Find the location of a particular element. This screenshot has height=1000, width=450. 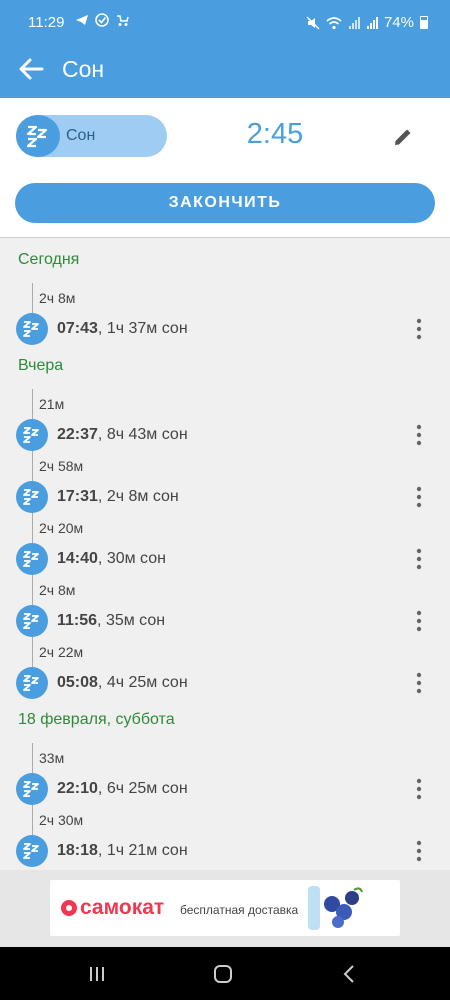

wake-gap: 2ч 58м is located at coordinates (61, 466).